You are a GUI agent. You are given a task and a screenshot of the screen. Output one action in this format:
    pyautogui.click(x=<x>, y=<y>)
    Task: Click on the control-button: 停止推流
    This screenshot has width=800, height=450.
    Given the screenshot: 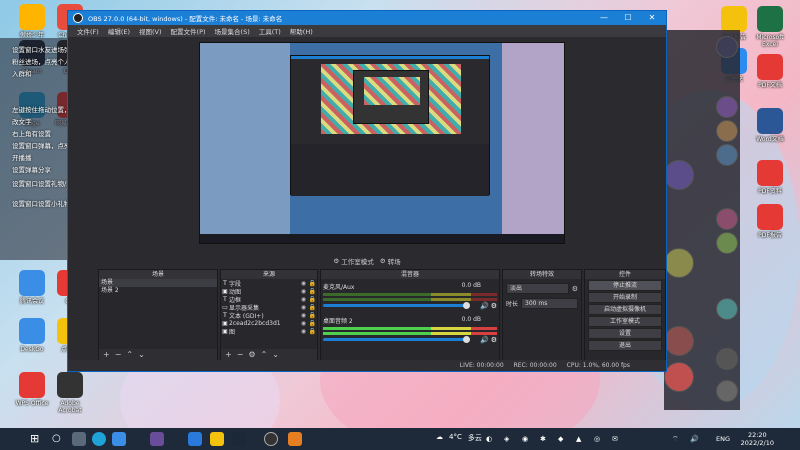 What is the action you would take?
    pyautogui.click(x=625, y=285)
    